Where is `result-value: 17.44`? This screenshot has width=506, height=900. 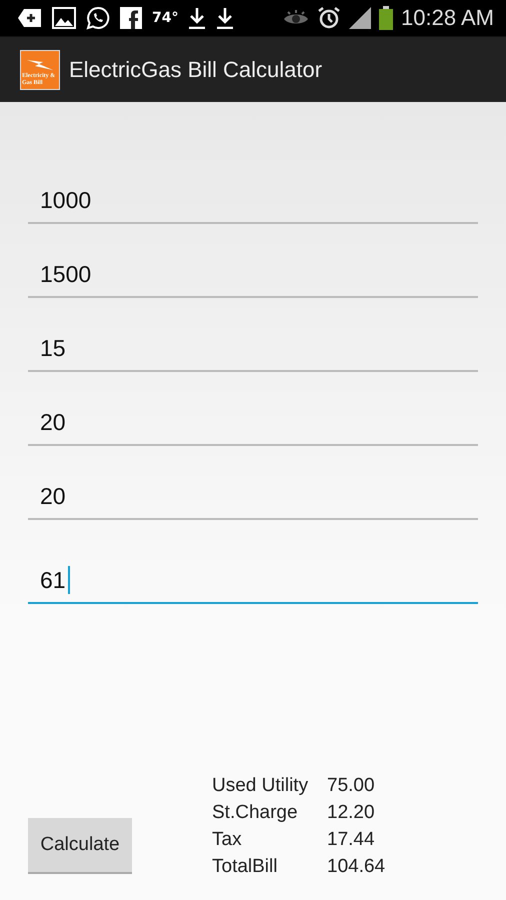 result-value: 17.44 is located at coordinates (351, 840).